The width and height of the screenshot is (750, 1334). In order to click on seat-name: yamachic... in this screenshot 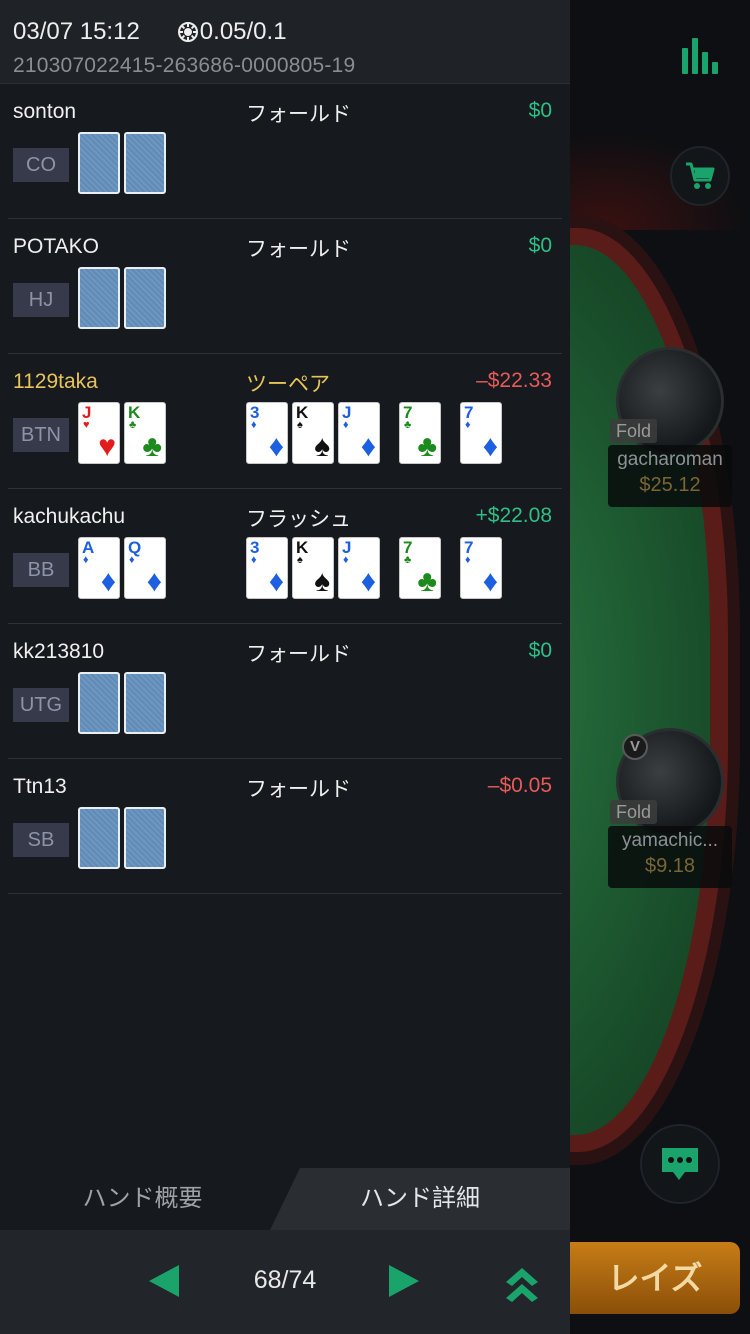, I will do `click(670, 840)`.